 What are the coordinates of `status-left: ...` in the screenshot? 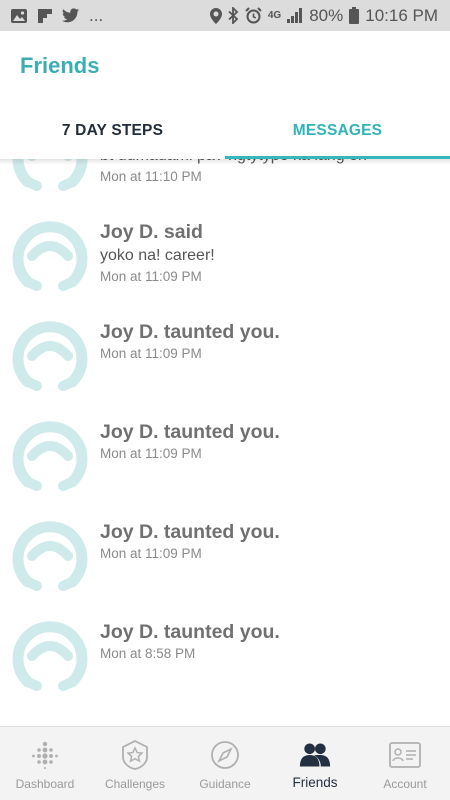 It's located at (56, 16).